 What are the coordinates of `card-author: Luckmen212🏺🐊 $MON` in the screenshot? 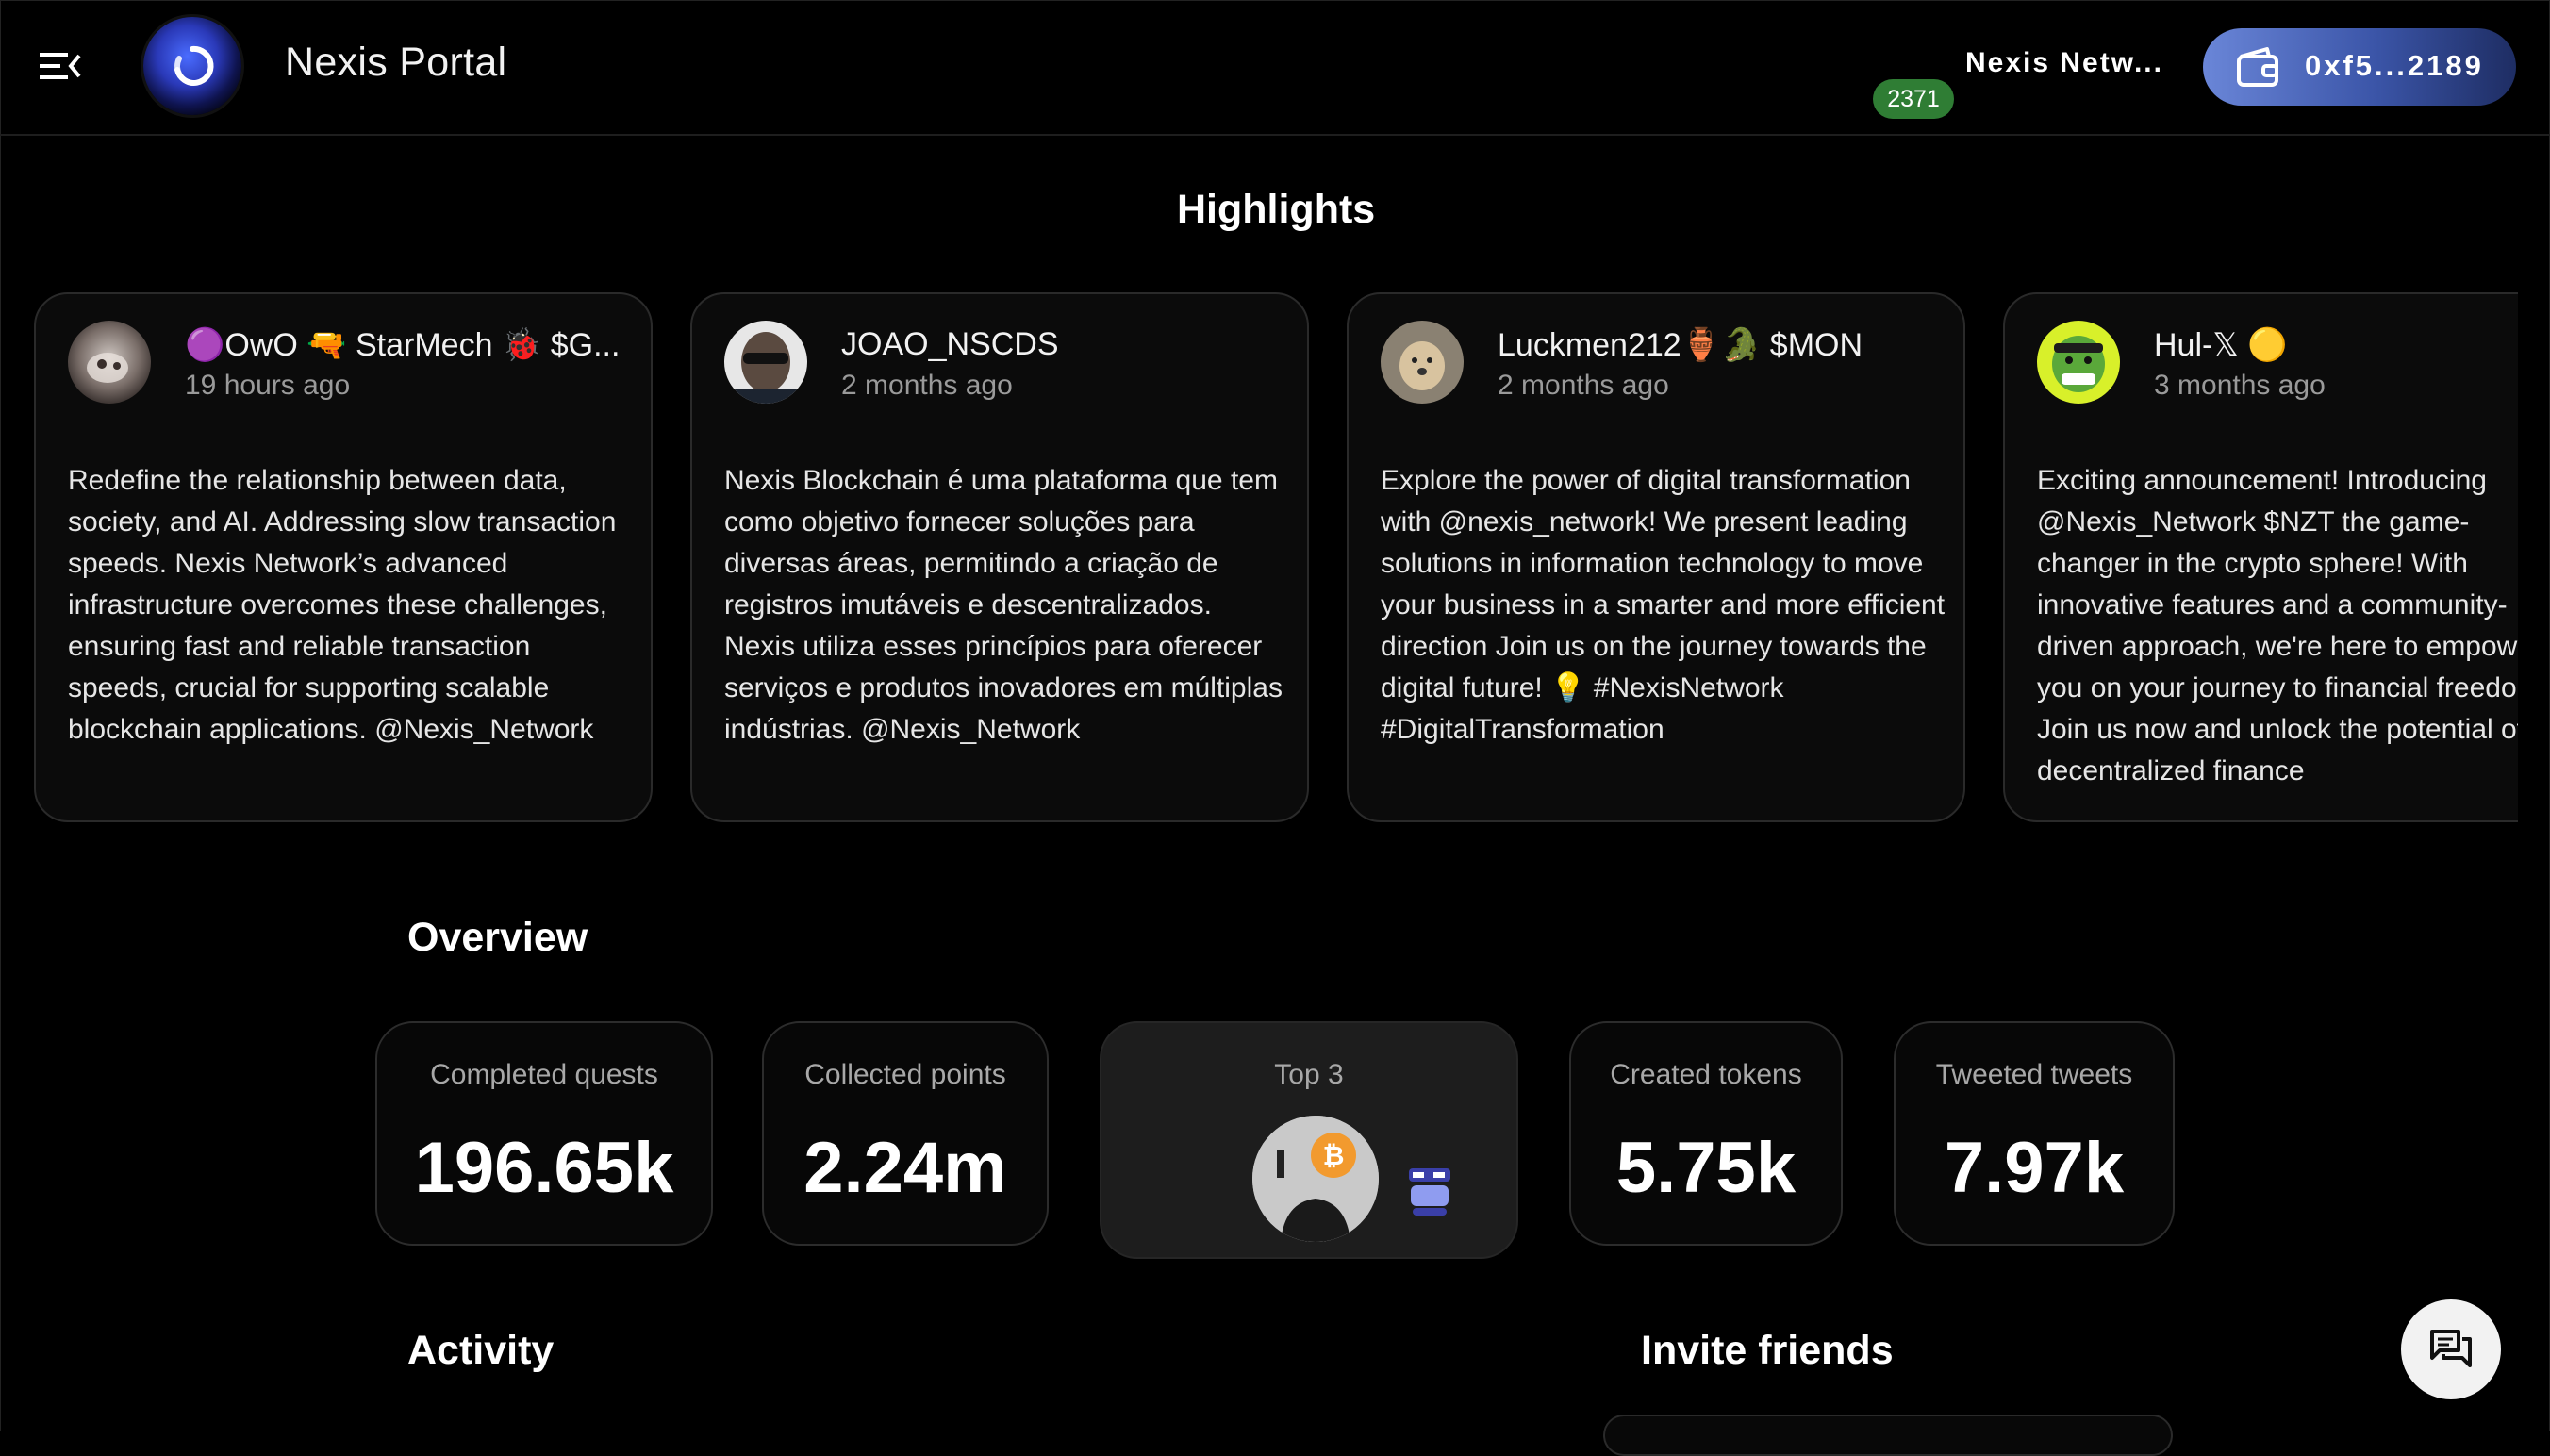 It's located at (1680, 345).